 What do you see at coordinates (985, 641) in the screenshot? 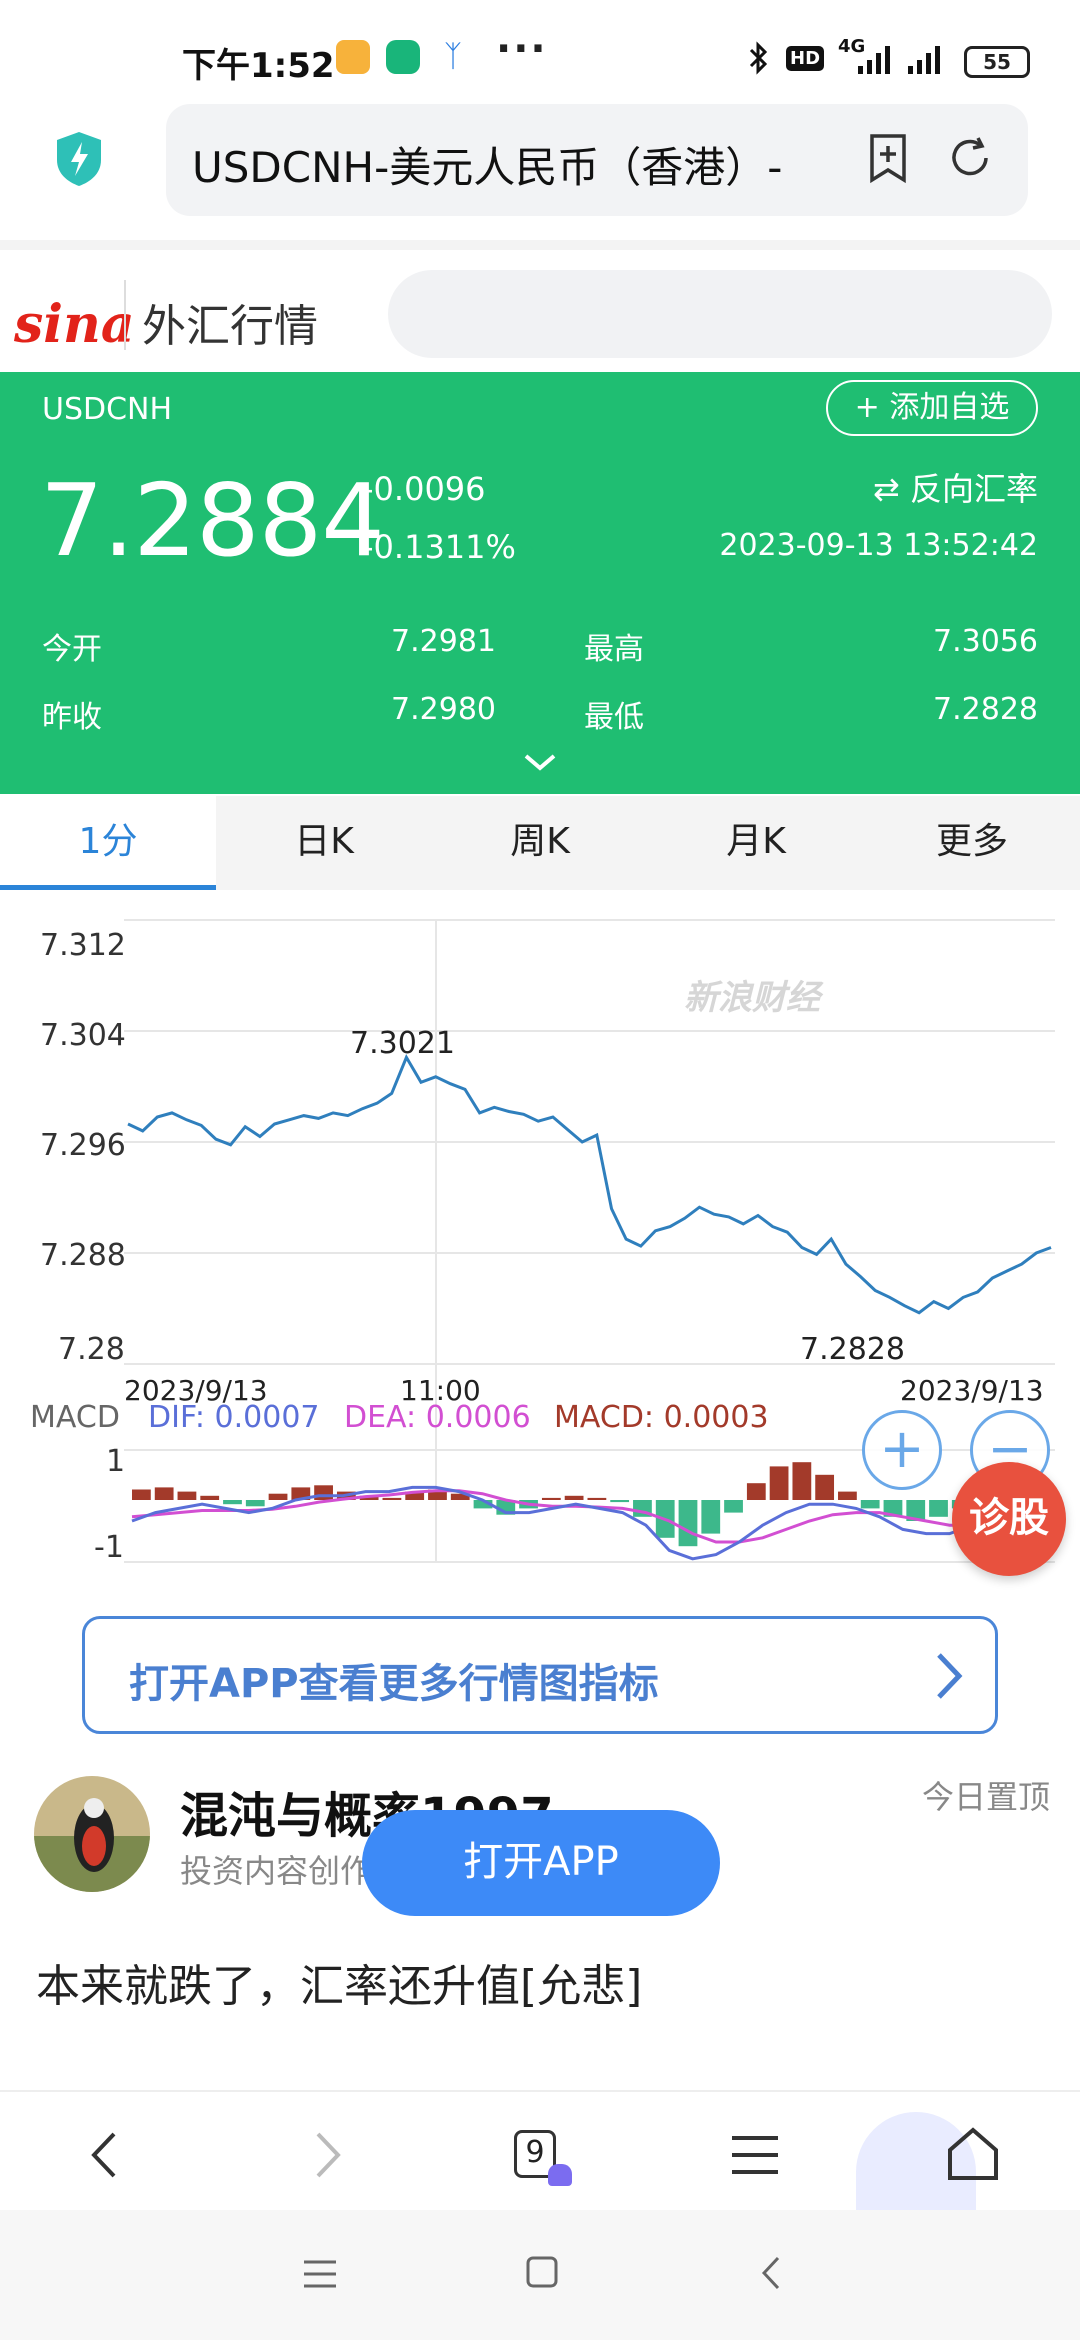
I see `high-value: 7.3056` at bounding box center [985, 641].